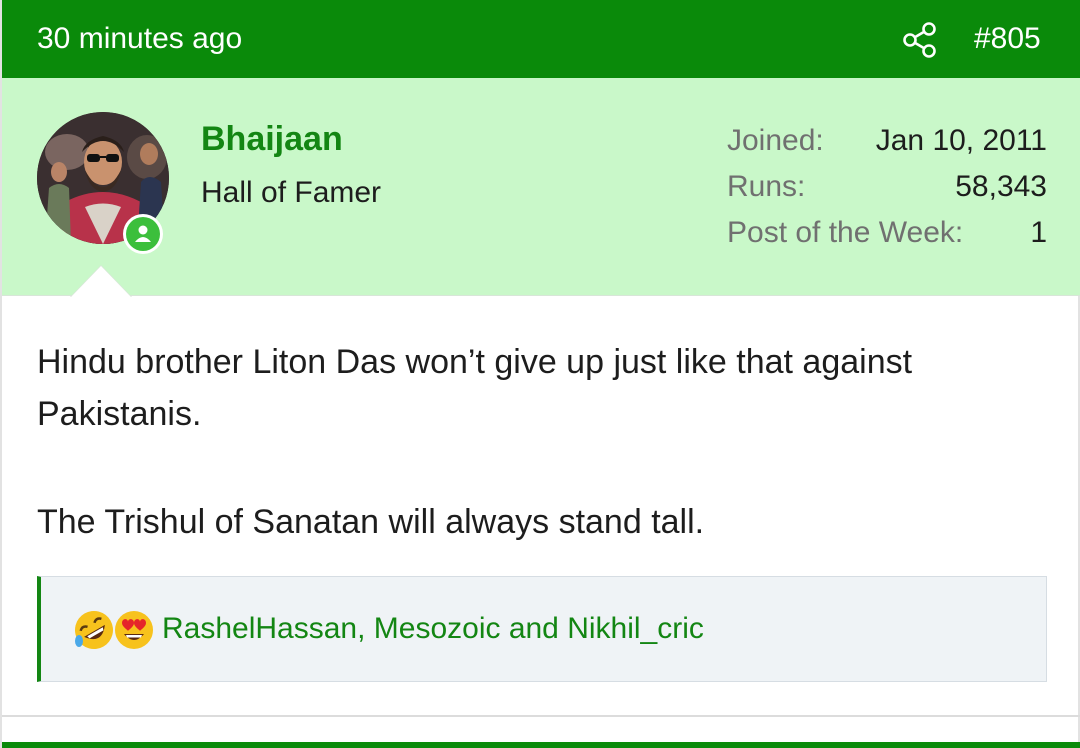 The width and height of the screenshot is (1080, 748). Describe the element at coordinates (845, 232) in the screenshot. I see `stat-label: Post of the Week:` at that location.